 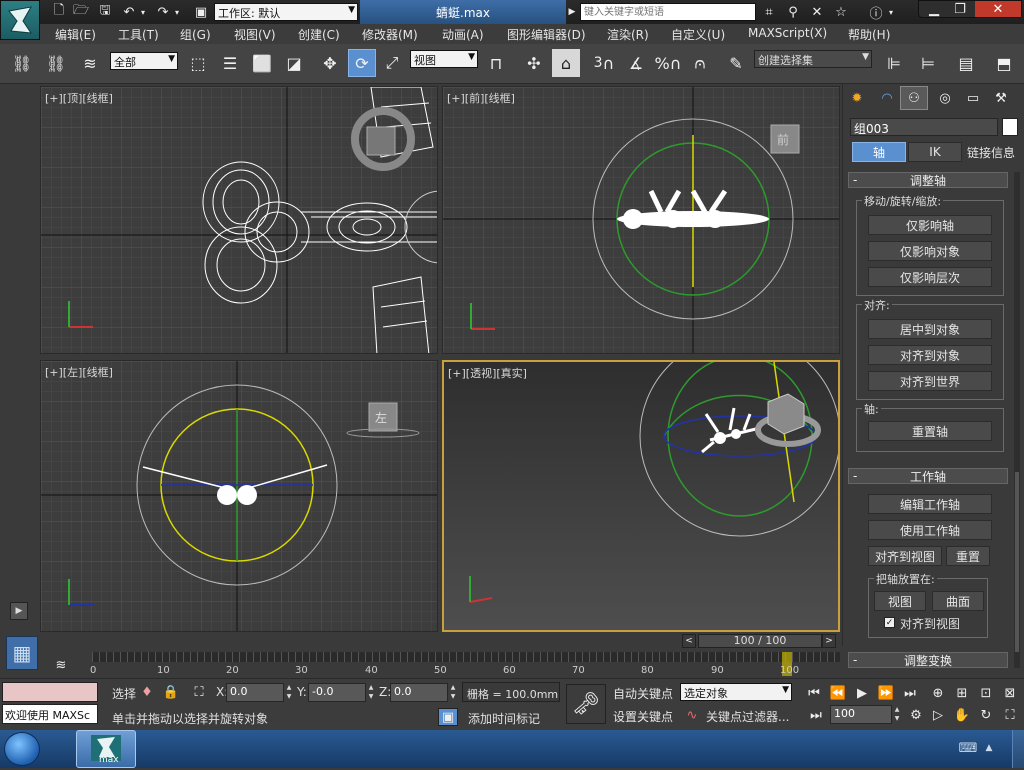 What do you see at coordinates (700, 63) in the screenshot?
I see `spinner-snap-icon: ⩀` at bounding box center [700, 63].